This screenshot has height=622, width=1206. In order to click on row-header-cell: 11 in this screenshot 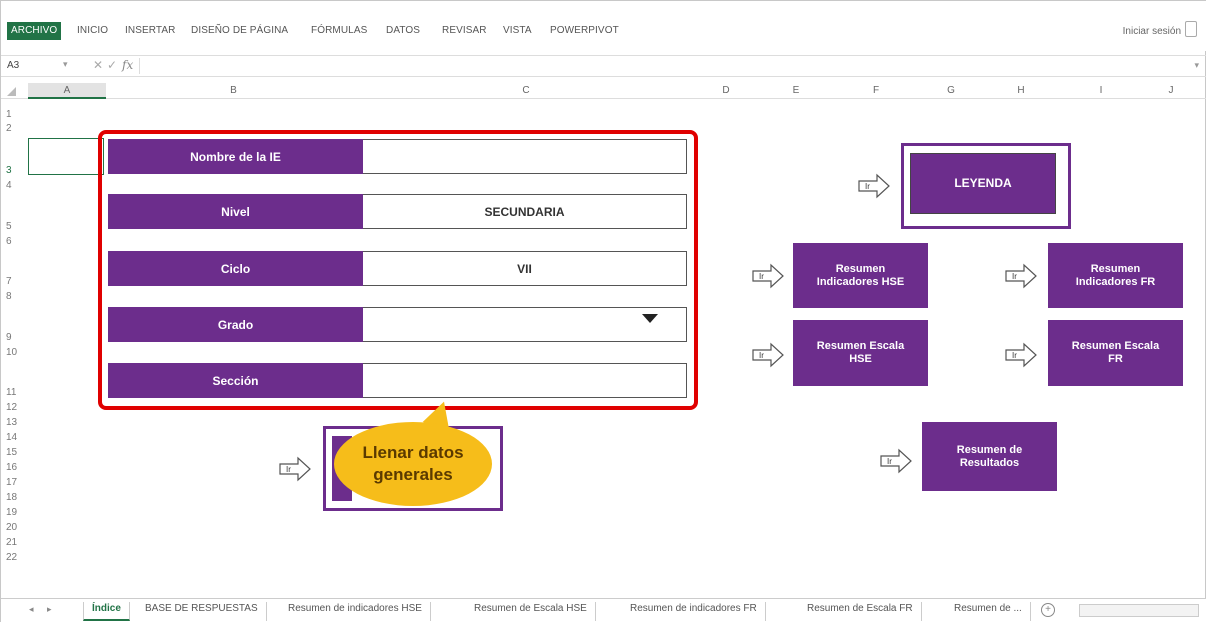, I will do `click(11, 392)`.